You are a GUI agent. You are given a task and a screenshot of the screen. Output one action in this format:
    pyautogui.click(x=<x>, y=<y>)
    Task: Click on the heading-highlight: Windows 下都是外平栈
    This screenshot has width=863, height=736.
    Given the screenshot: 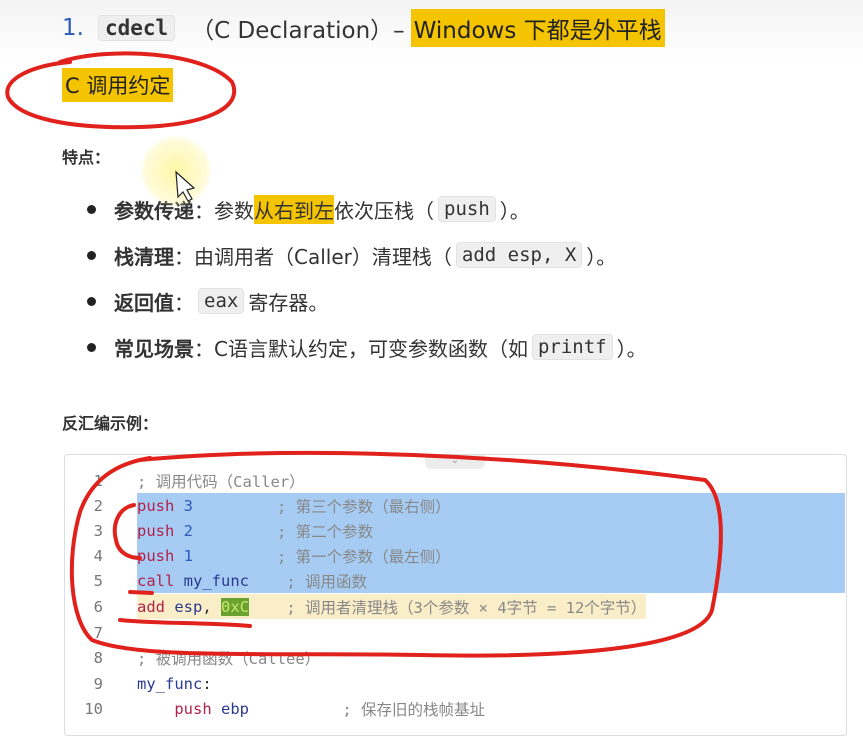 What is the action you would take?
    pyautogui.click(x=537, y=28)
    